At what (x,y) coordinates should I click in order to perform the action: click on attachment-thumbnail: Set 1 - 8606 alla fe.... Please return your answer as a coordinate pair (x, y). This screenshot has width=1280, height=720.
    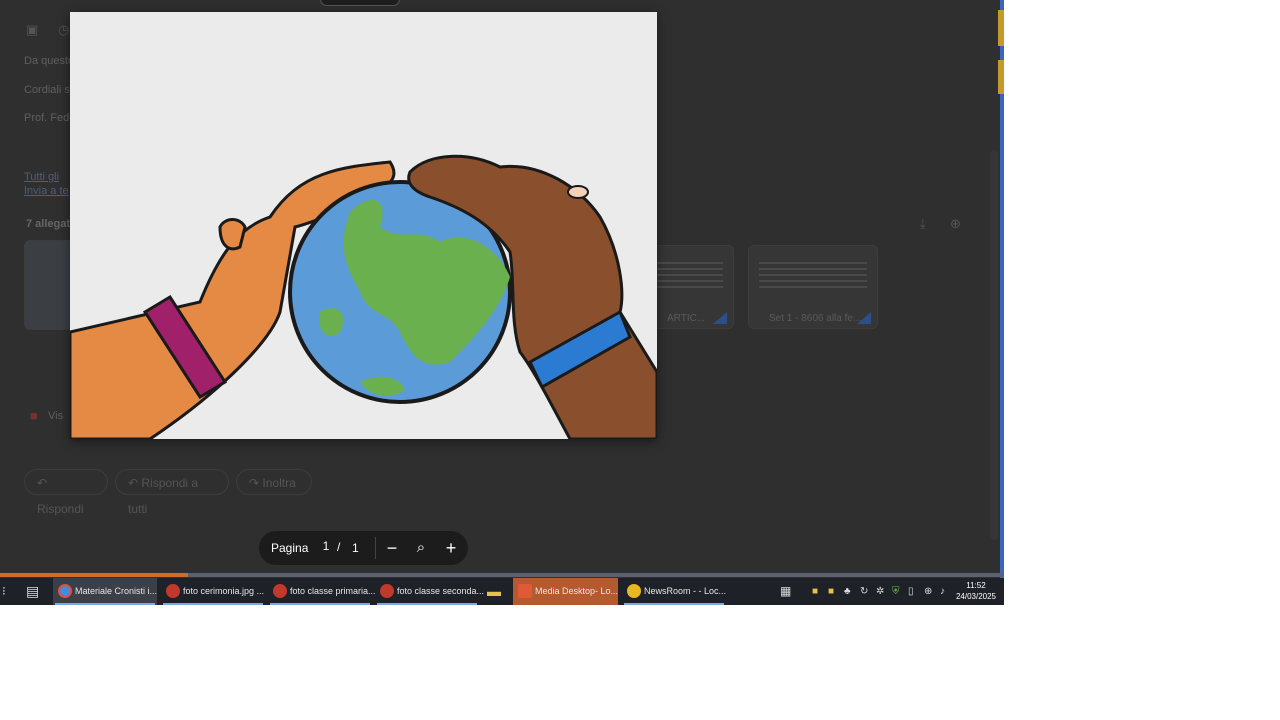
    Looking at the image, I should click on (813, 287).